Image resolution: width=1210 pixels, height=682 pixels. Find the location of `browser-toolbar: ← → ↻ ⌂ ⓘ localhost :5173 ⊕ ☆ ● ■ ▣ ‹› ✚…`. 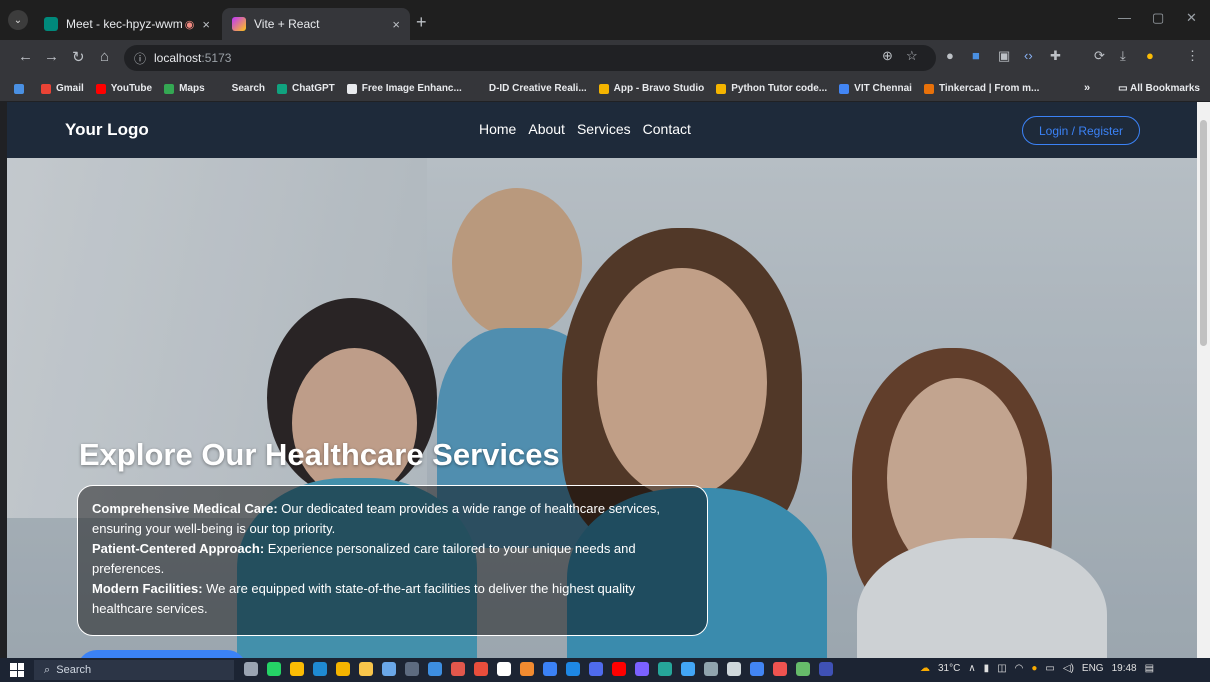

browser-toolbar: ← → ↻ ⌂ ⓘ localhost :5173 ⊕ ☆ ● ■ ▣ ‹› ✚… is located at coordinates (605, 58).